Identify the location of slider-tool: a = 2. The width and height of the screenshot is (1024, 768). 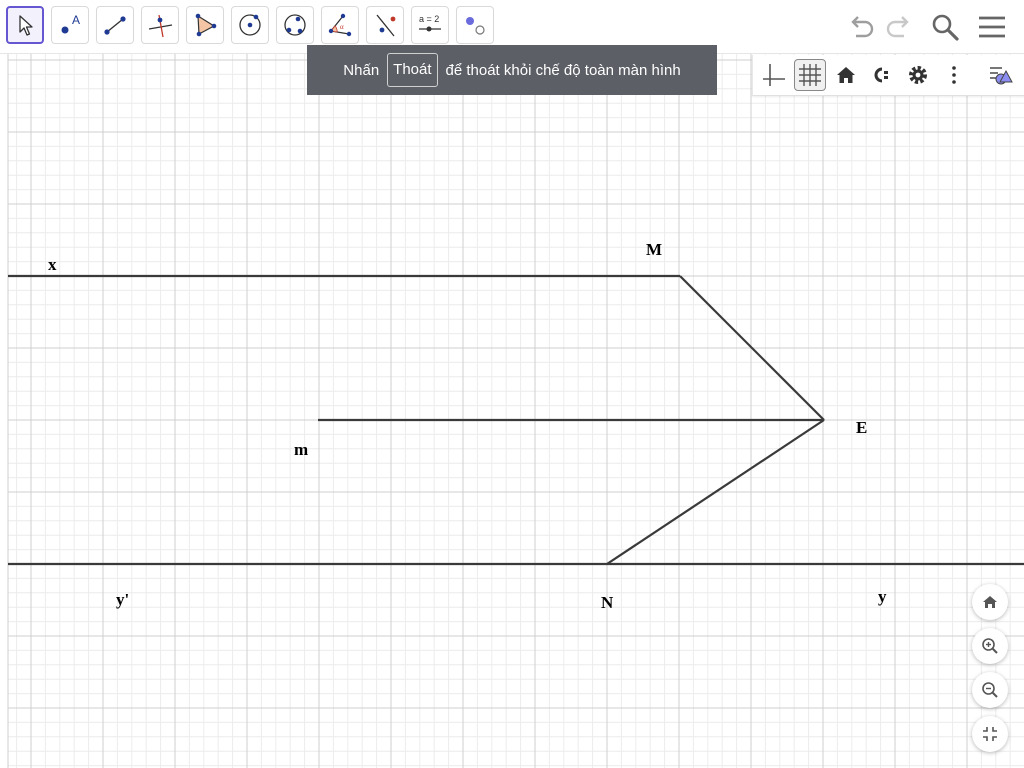
(430, 25).